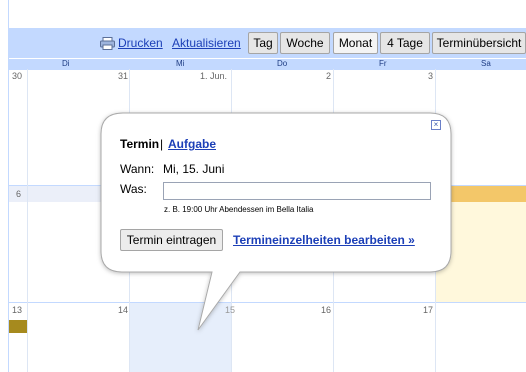 This screenshot has width=526, height=372. What do you see at coordinates (17, 76) in the screenshot?
I see `day-number: 30` at bounding box center [17, 76].